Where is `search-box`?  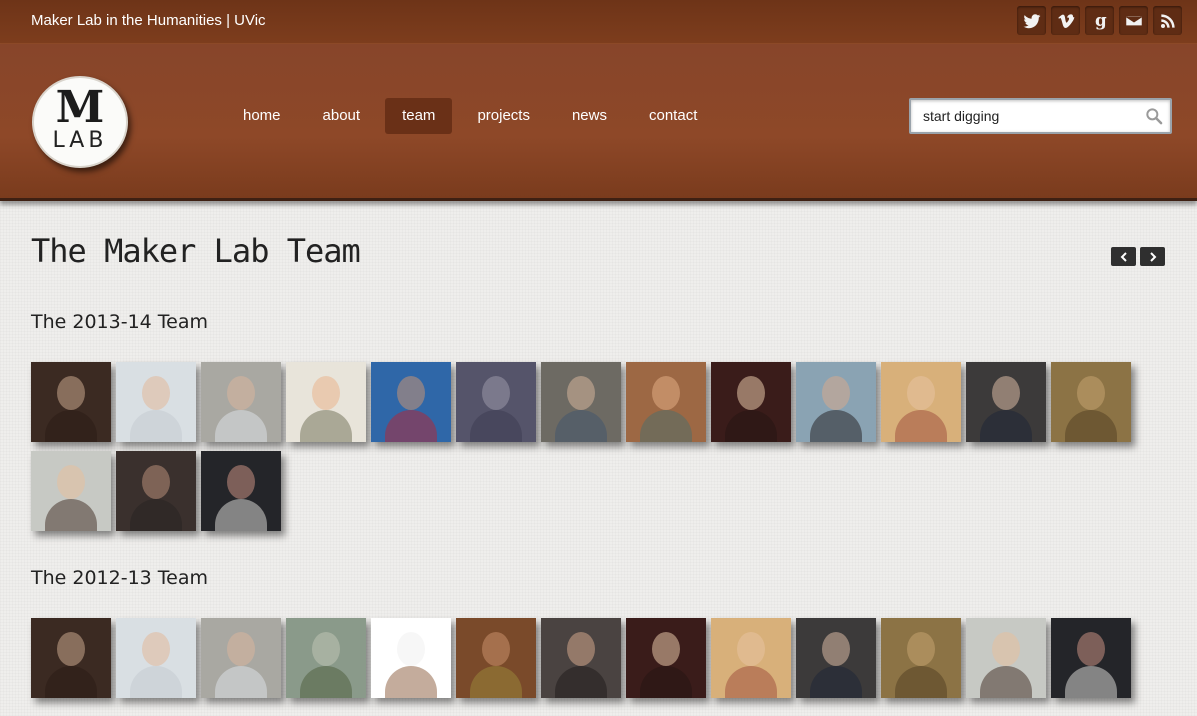
search-box is located at coordinates (1040, 116).